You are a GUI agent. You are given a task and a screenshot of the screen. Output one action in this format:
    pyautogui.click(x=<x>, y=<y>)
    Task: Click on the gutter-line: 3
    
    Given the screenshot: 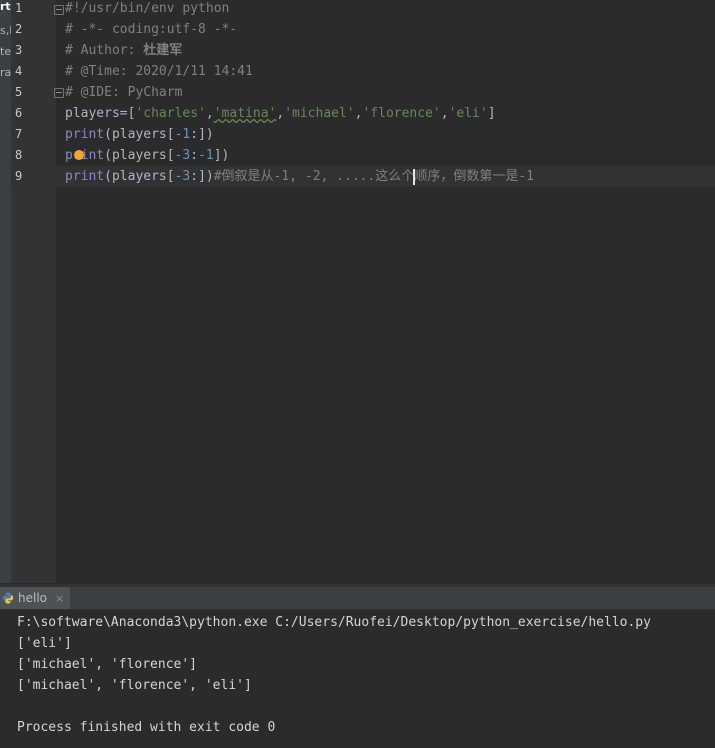 What is the action you would take?
    pyautogui.click(x=33, y=50)
    